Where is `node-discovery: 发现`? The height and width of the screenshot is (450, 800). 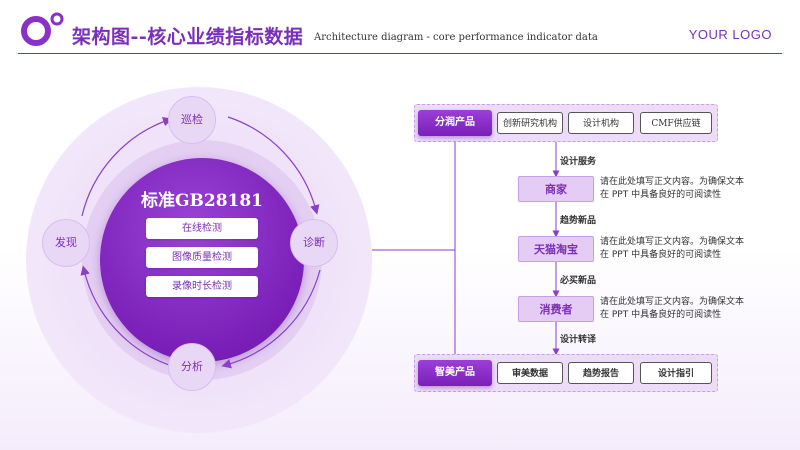
node-discovery: 发现 is located at coordinates (66, 243).